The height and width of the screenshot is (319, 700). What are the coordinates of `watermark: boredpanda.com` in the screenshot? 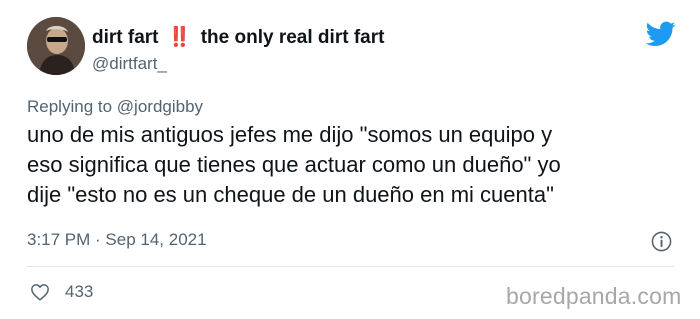 It's located at (594, 296).